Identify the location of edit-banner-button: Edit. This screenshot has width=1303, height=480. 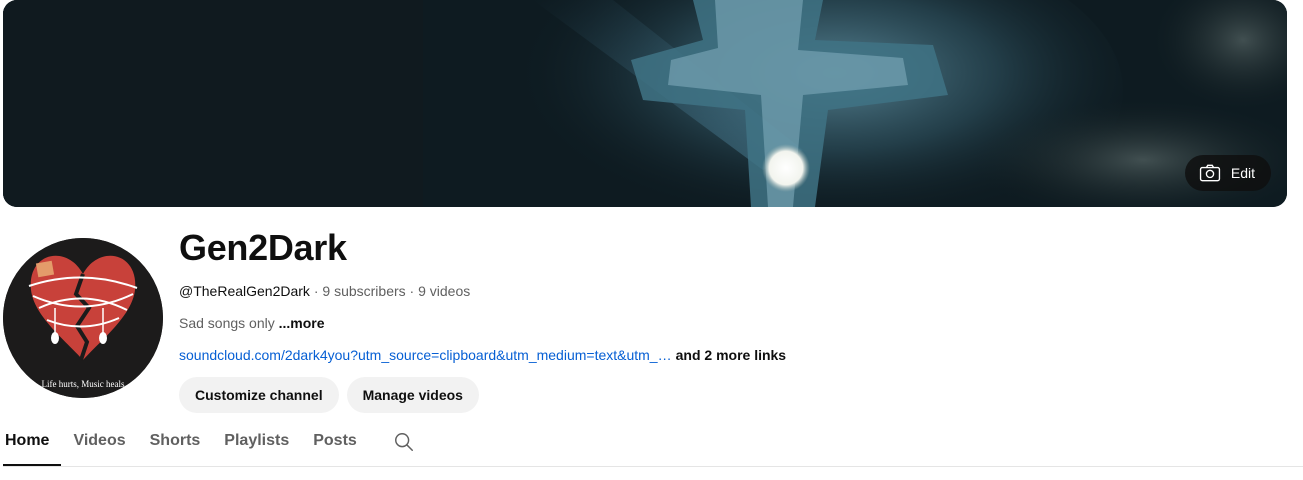
(1227, 173).